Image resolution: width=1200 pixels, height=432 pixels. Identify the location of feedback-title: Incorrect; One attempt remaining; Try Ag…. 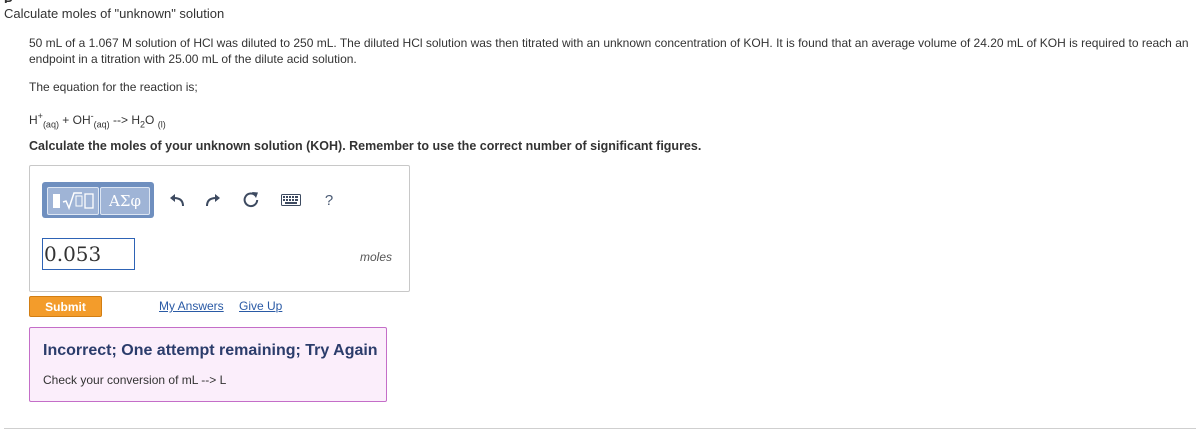
(210, 350).